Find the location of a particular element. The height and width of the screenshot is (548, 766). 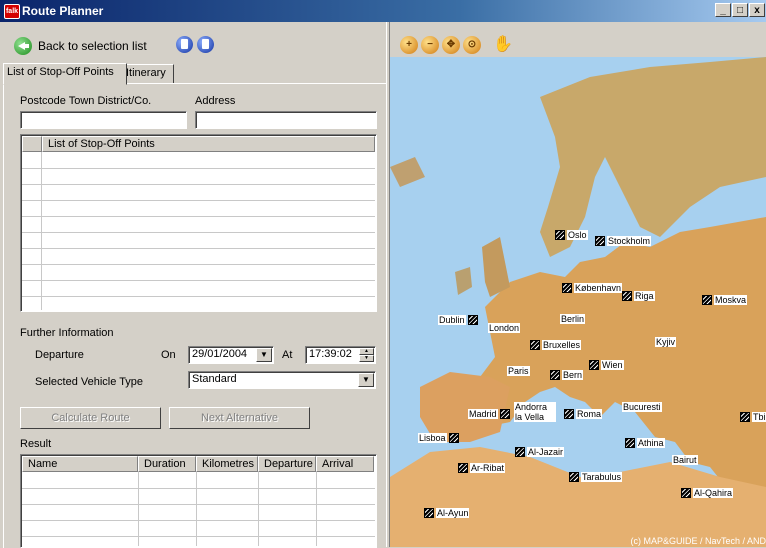

pan-icon: ✥ is located at coordinates (451, 45).